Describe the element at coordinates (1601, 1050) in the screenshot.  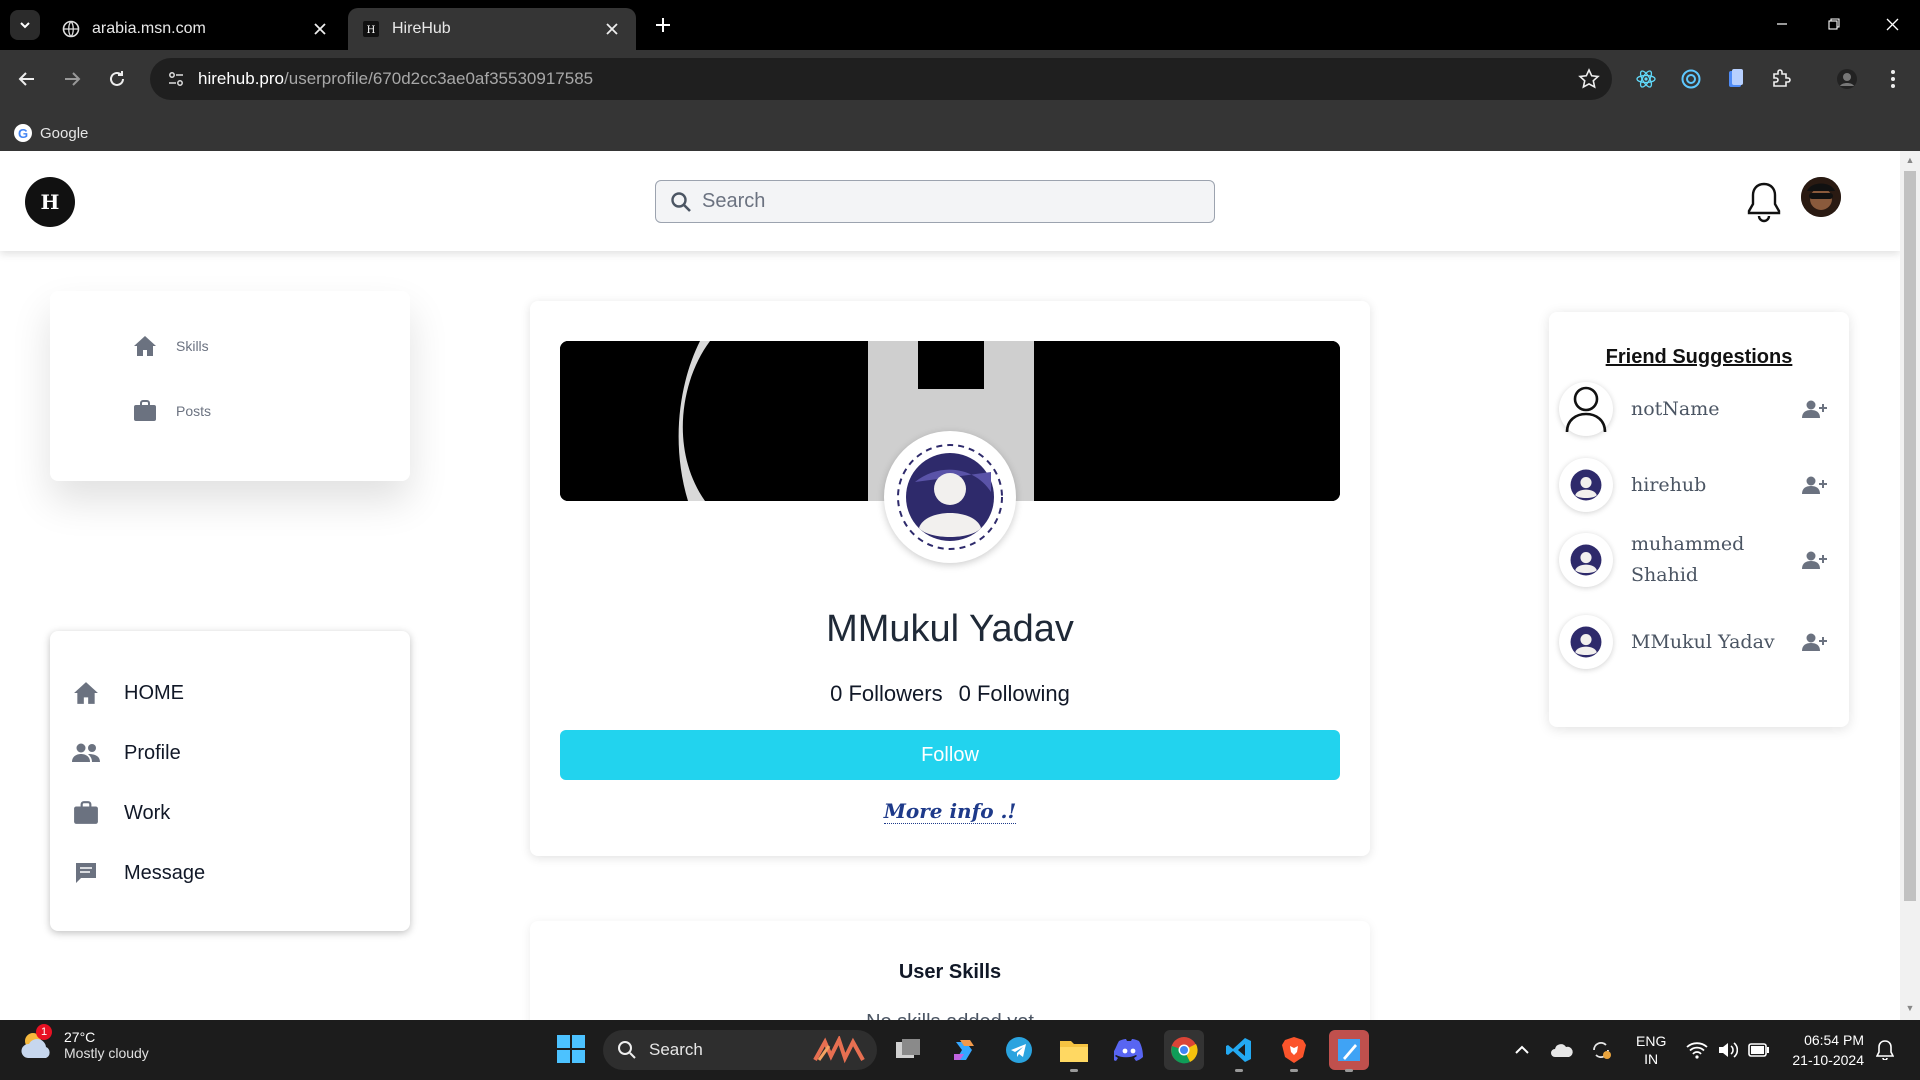
I see `sync-icon` at that location.